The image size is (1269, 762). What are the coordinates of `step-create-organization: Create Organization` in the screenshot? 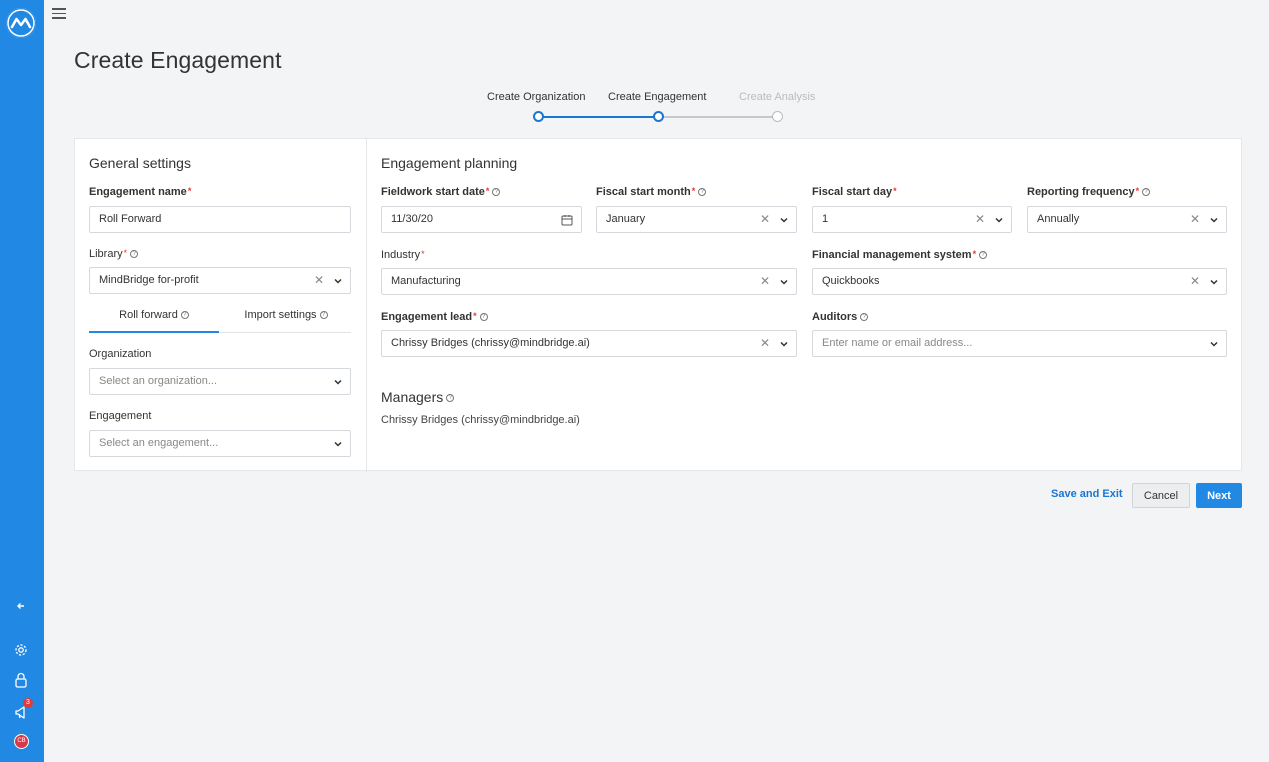 It's located at (536, 97).